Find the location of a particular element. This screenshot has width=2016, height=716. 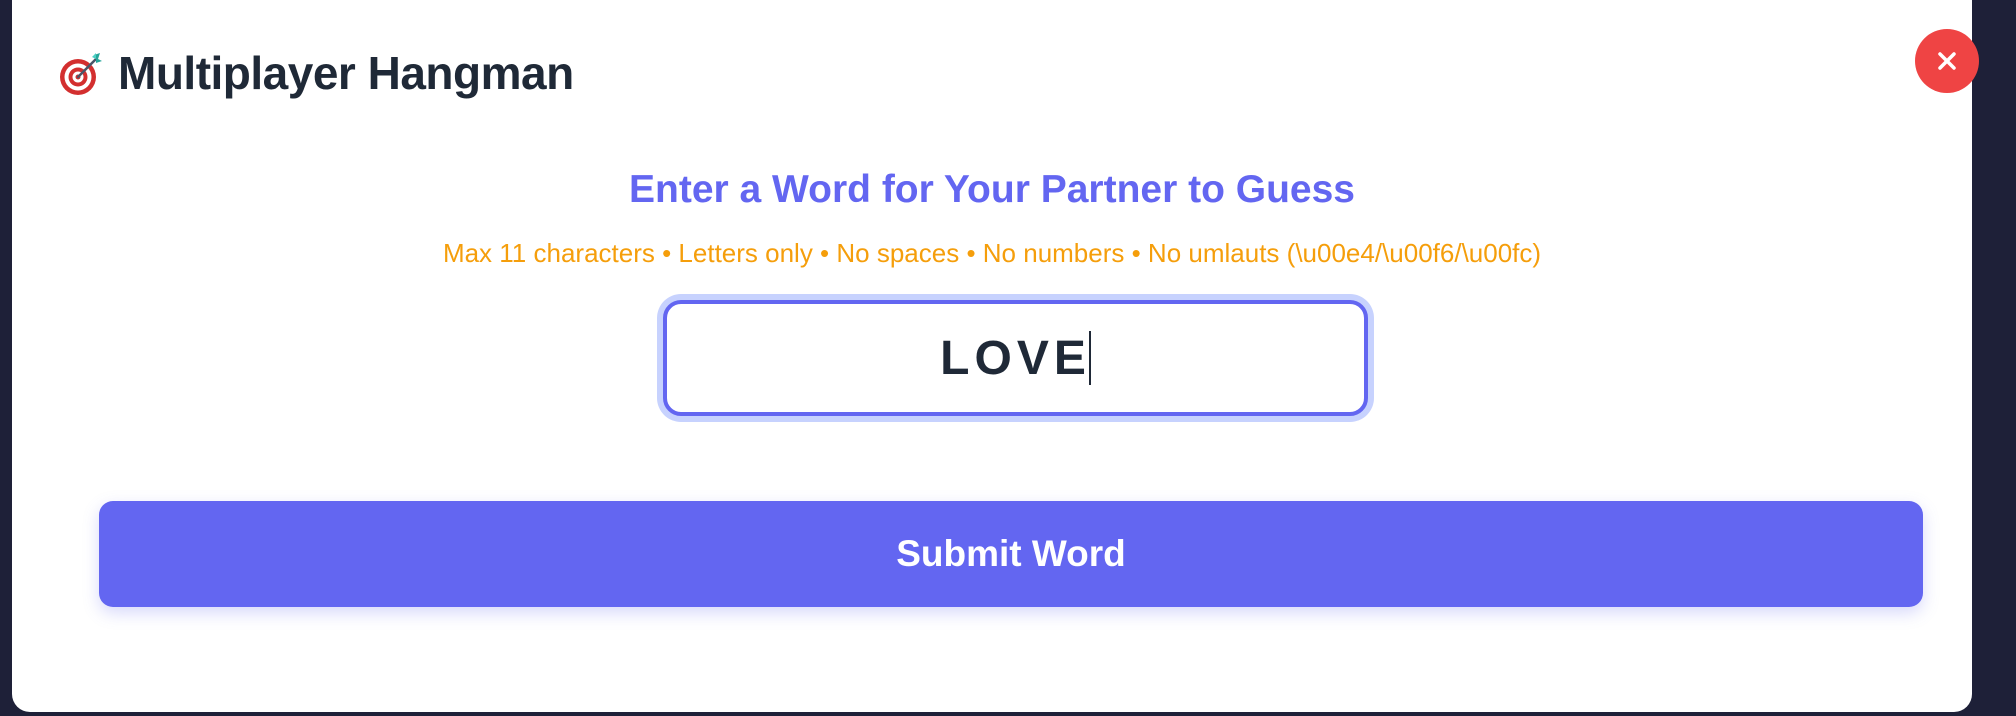

prompt-heading: Enter a Word for Your Partner to Guess is located at coordinates (992, 189).